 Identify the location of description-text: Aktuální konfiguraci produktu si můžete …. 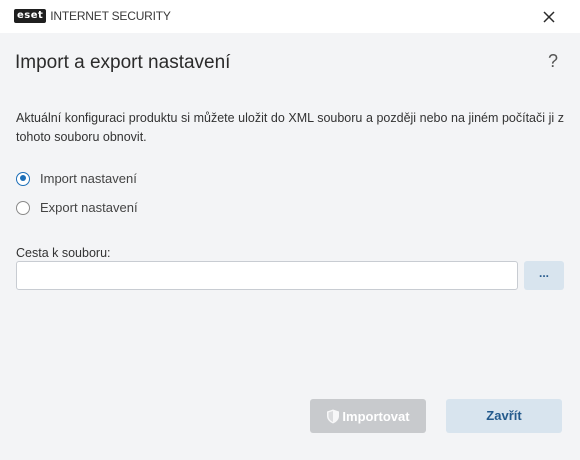
(290, 127).